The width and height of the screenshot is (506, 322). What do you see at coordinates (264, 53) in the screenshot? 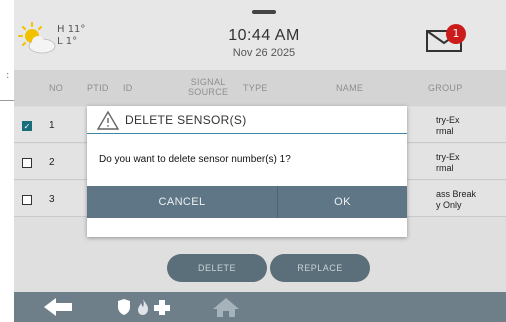
I see `current-date: Nov 26 2025` at bounding box center [264, 53].